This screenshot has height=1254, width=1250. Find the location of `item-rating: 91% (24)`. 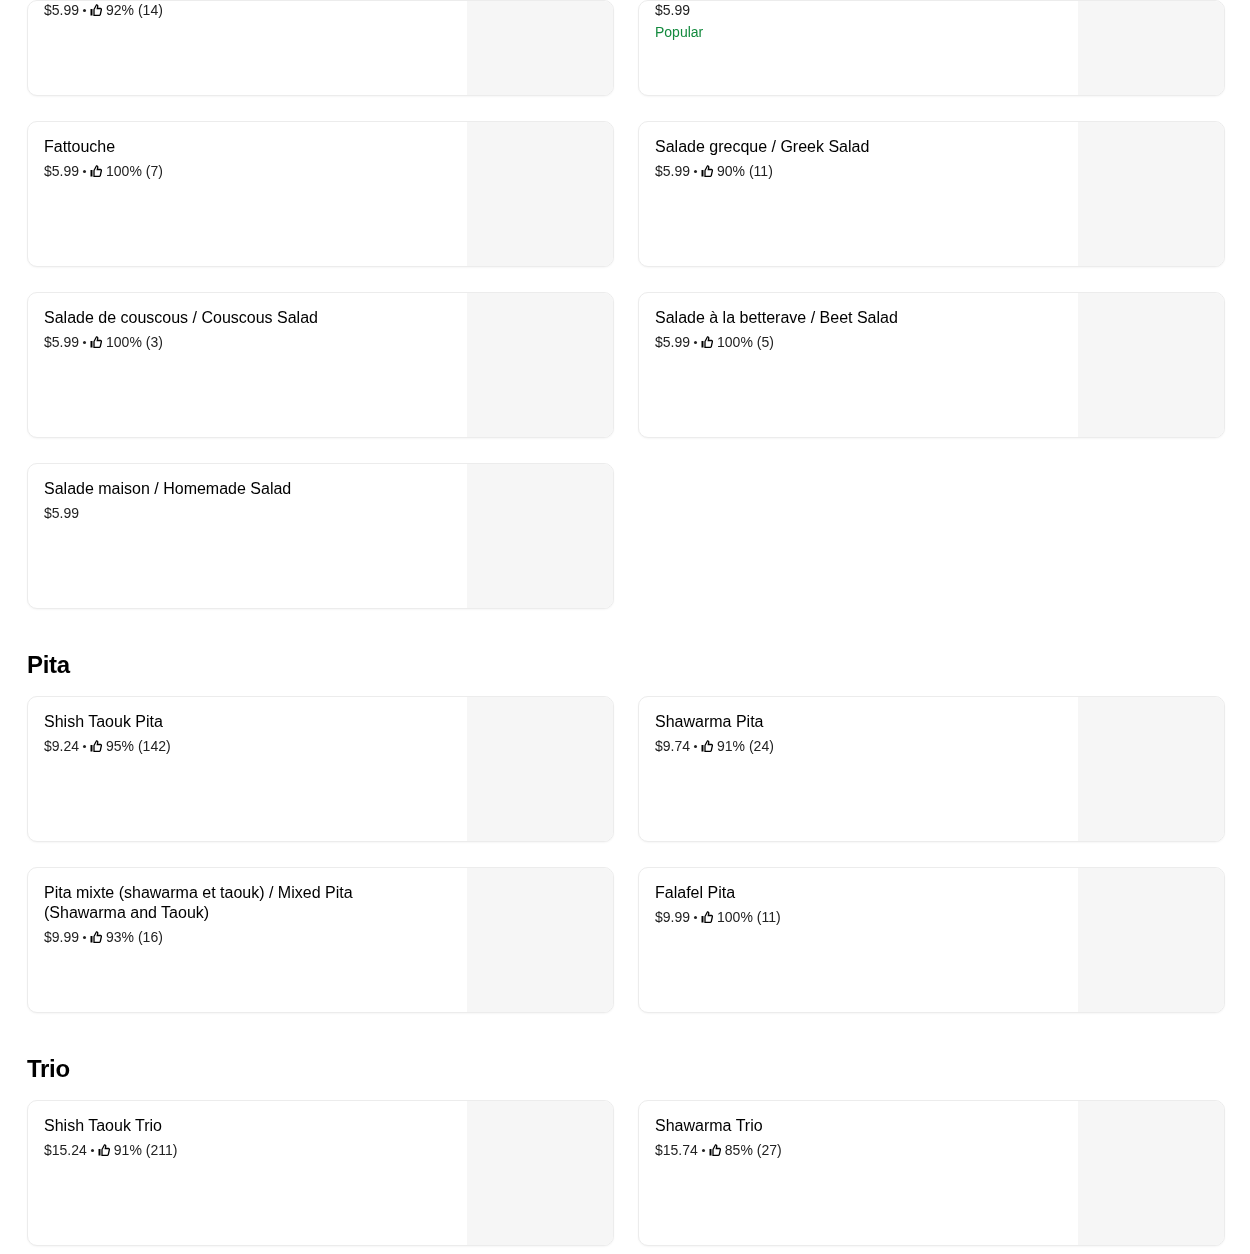

item-rating: 91% (24) is located at coordinates (745, 746).